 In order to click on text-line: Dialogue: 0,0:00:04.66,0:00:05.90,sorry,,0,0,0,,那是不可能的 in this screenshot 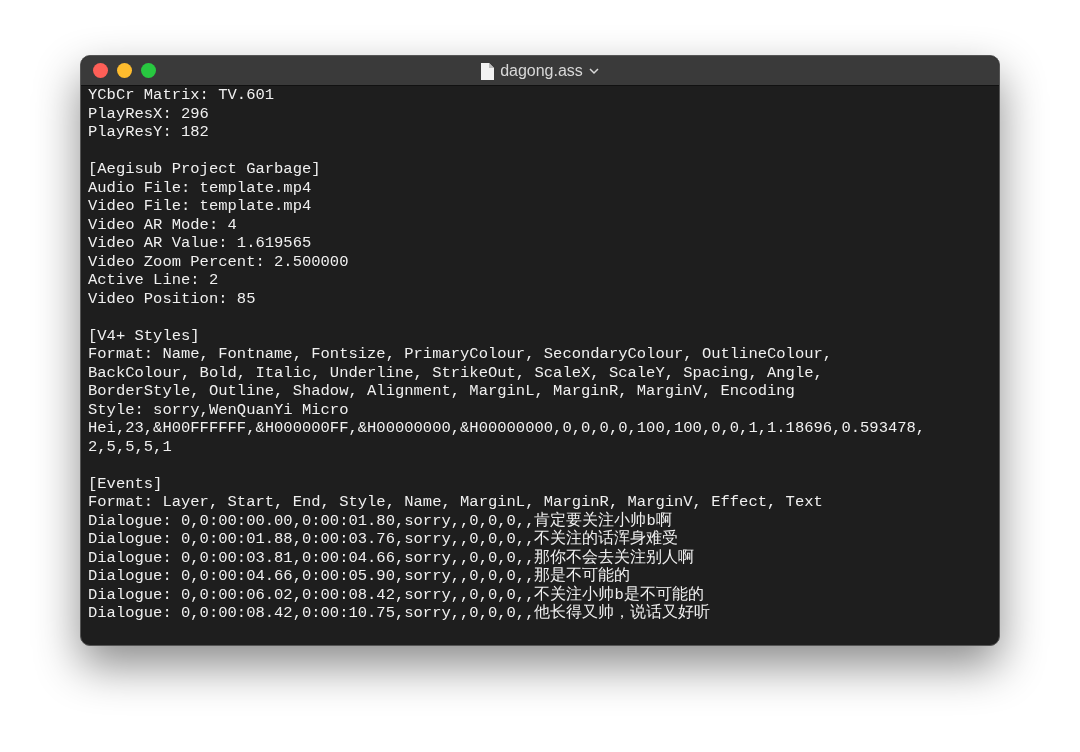, I will do `click(359, 576)`.